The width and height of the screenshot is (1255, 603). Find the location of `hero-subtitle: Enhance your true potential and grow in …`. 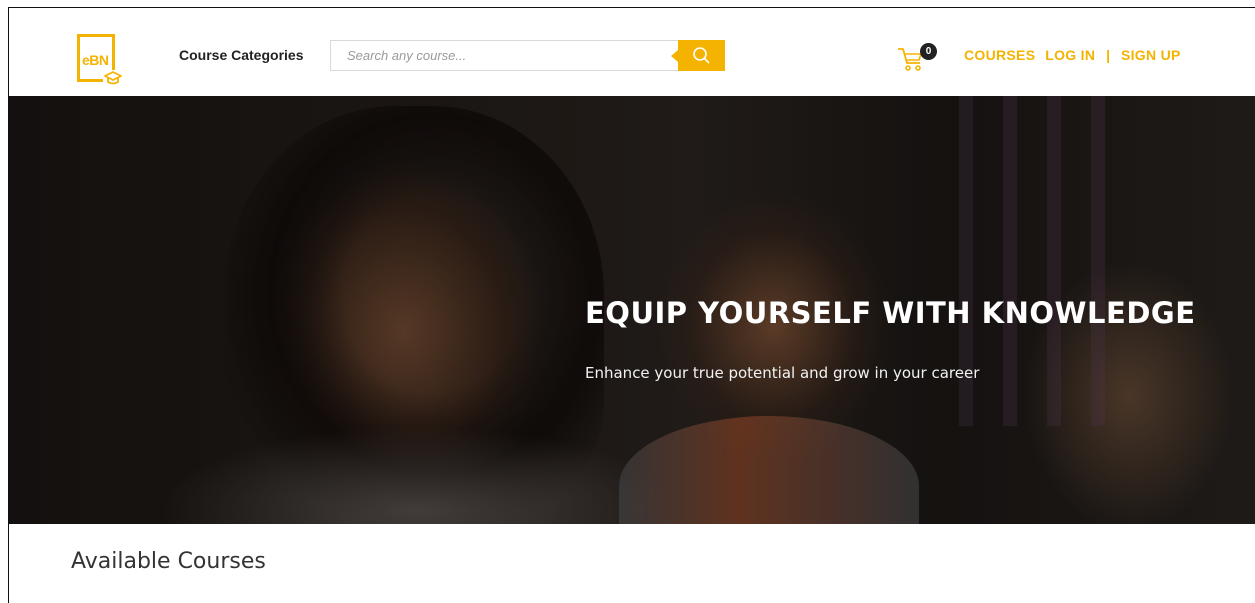

hero-subtitle: Enhance your true potential and grow in … is located at coordinates (782, 373).